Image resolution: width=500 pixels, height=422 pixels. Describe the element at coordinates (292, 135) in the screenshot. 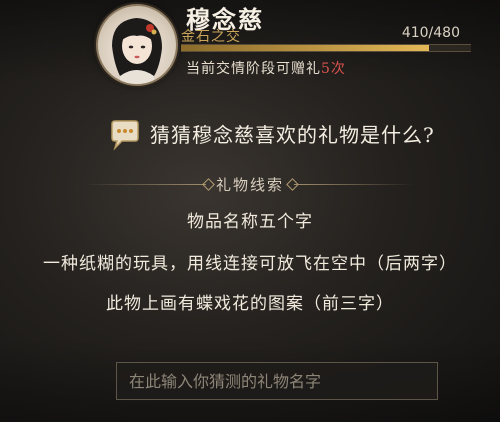

I see `quiz-question: 猜猜穆念慈喜欢的礼物是什么?` at that location.